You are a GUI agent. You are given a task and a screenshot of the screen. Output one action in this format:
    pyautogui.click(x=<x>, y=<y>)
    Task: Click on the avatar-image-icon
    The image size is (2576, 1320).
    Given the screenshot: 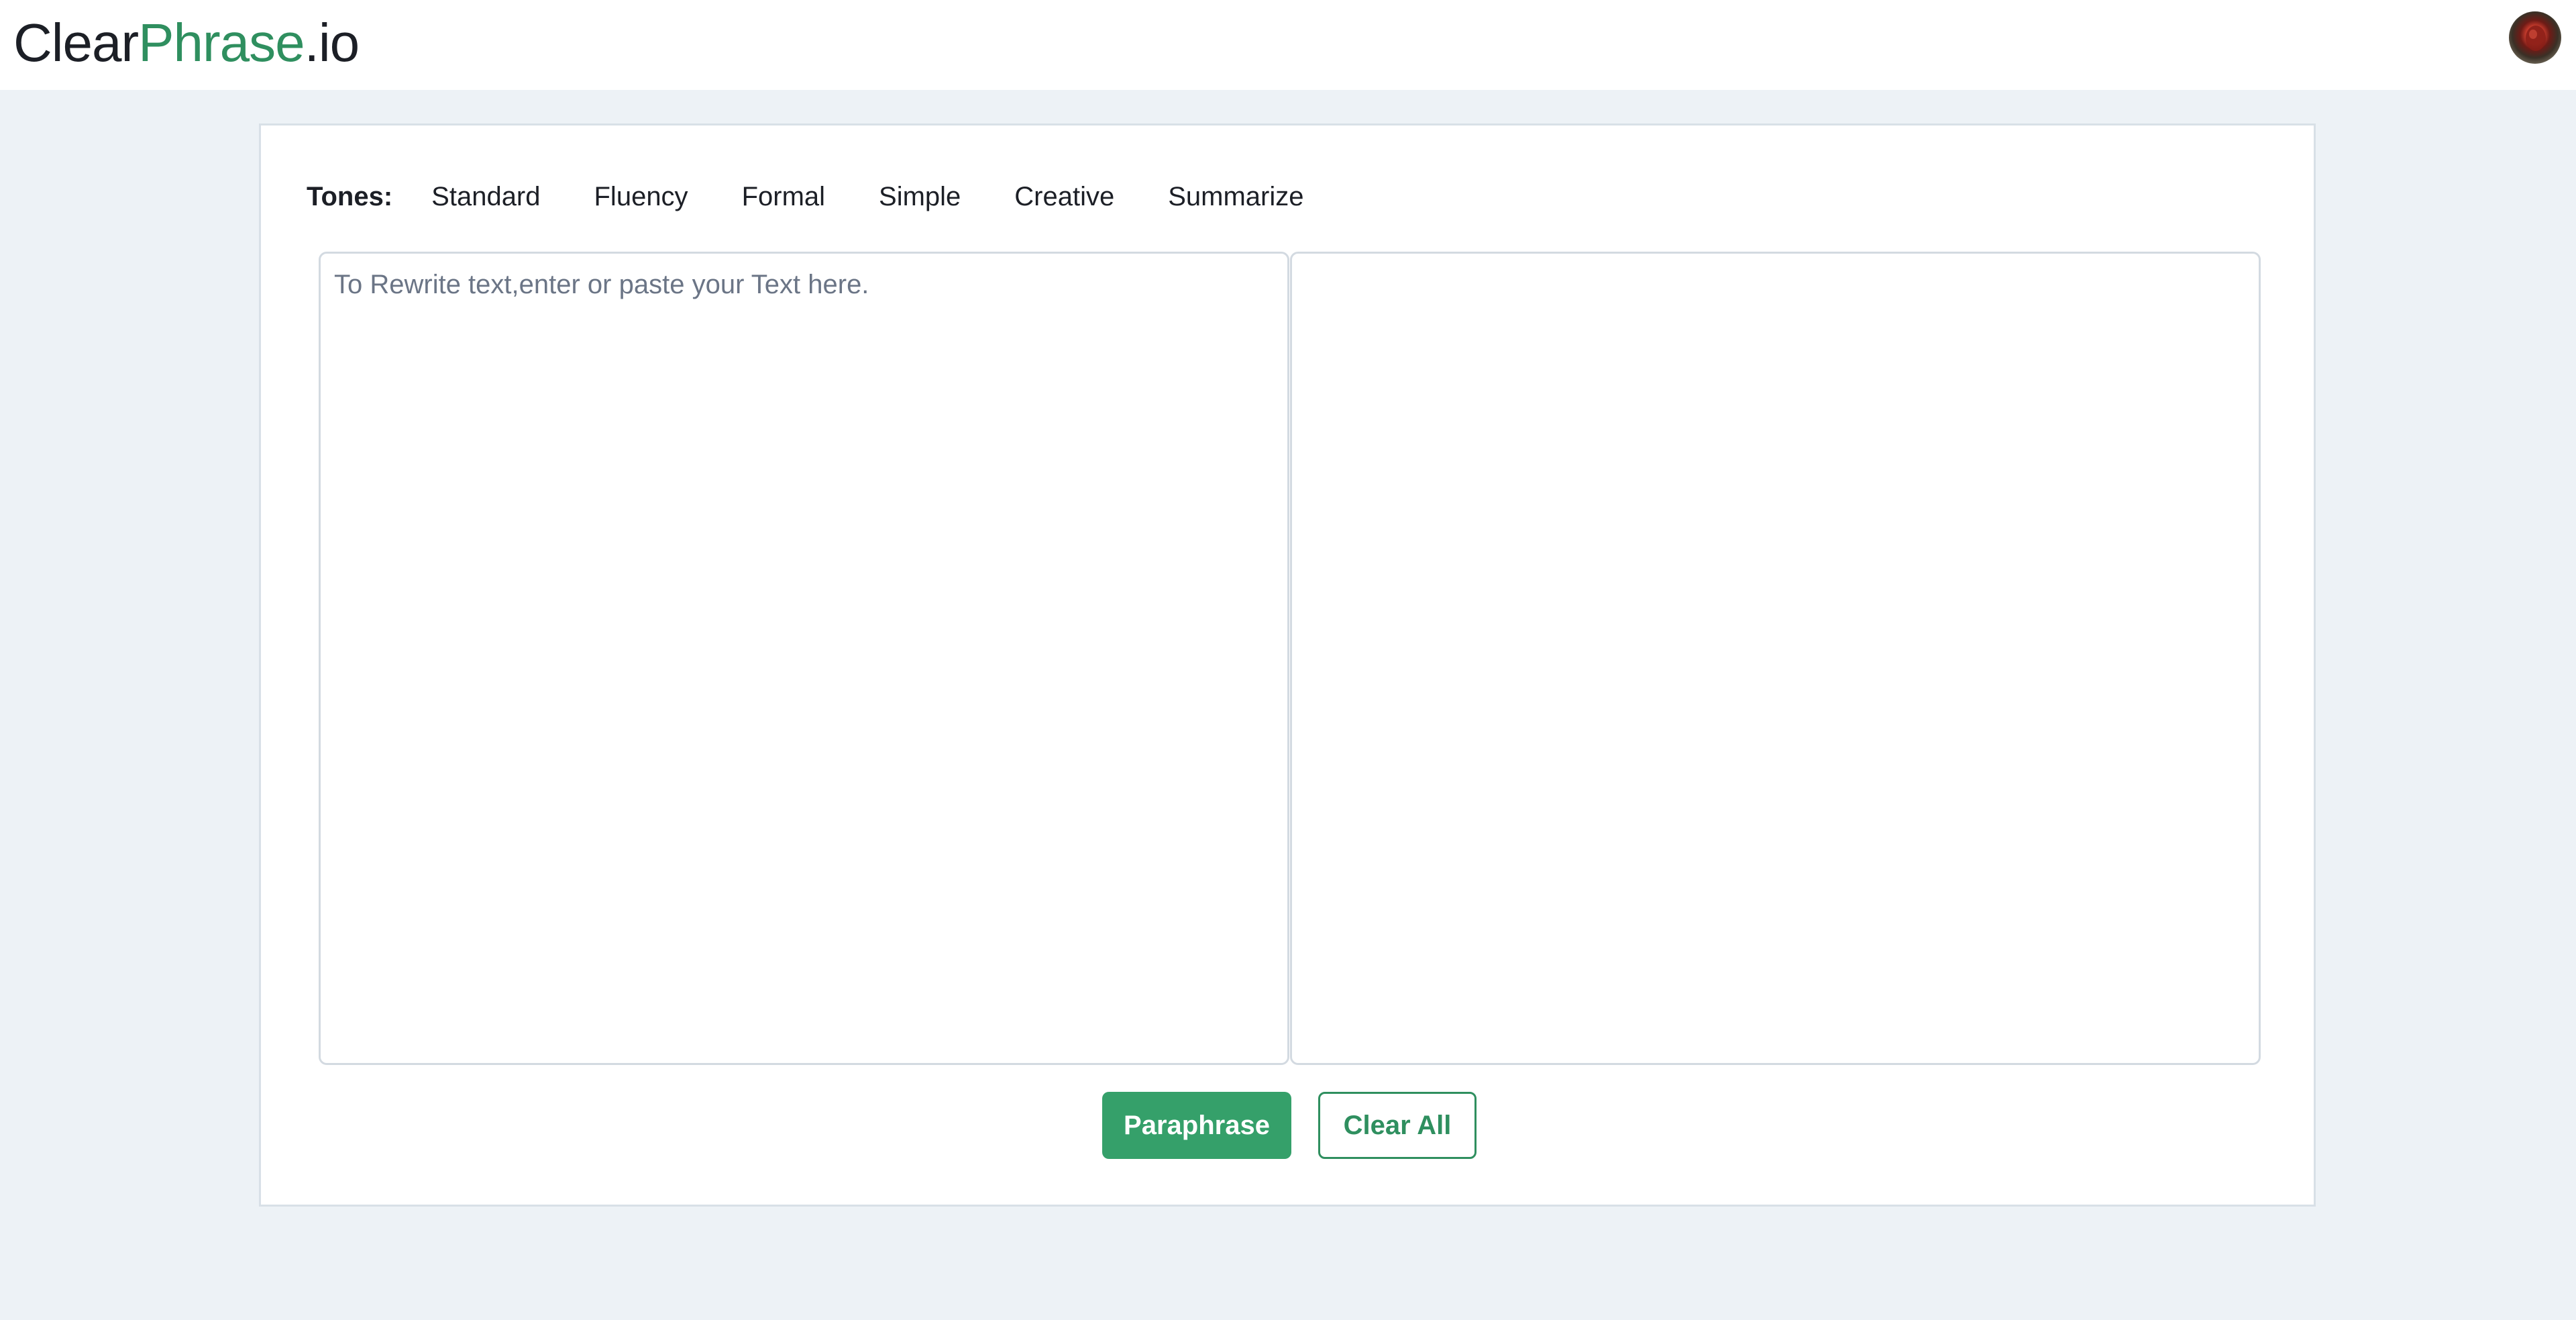 What is the action you would take?
    pyautogui.click(x=2536, y=38)
    